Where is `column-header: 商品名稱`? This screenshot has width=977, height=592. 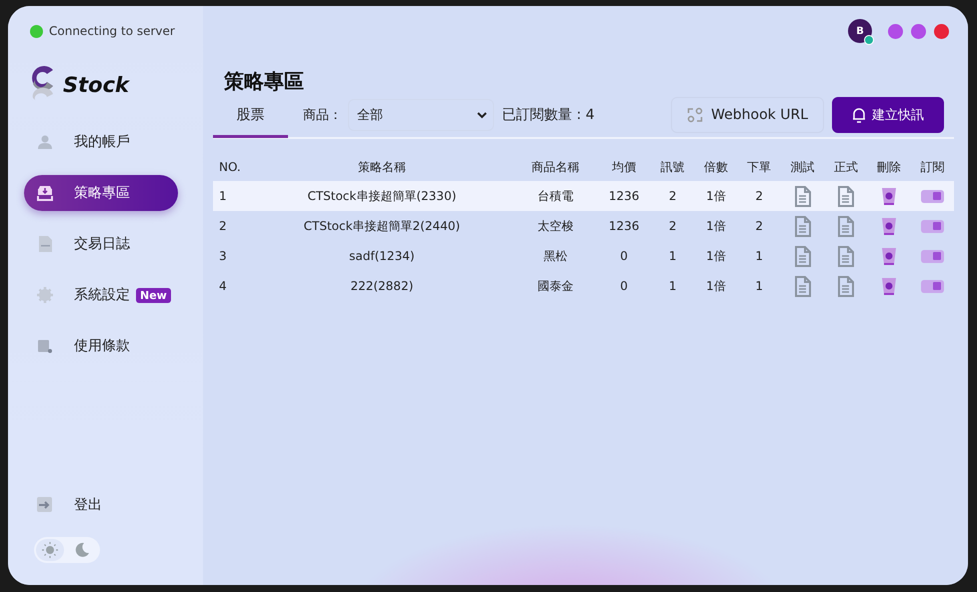
column-header: 商品名稱 is located at coordinates (555, 167).